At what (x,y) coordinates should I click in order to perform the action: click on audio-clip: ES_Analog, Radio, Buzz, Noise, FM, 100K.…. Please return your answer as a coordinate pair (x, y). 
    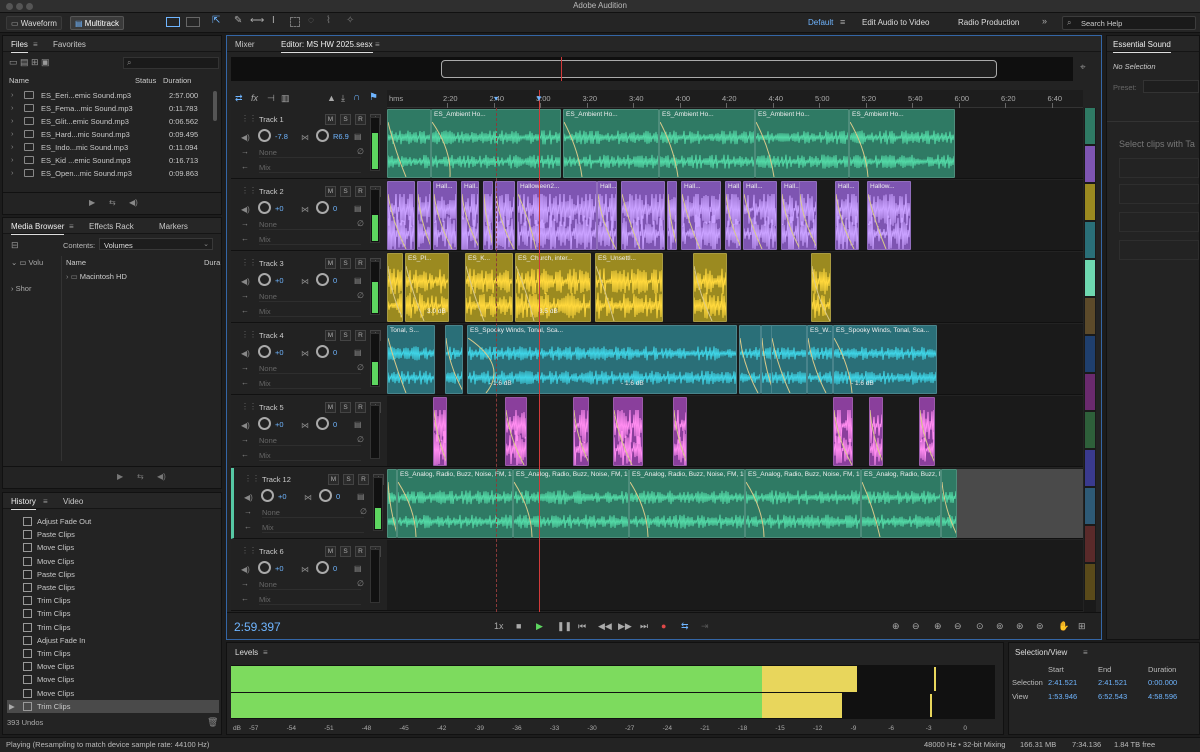
    Looking at the image, I should click on (687, 503).